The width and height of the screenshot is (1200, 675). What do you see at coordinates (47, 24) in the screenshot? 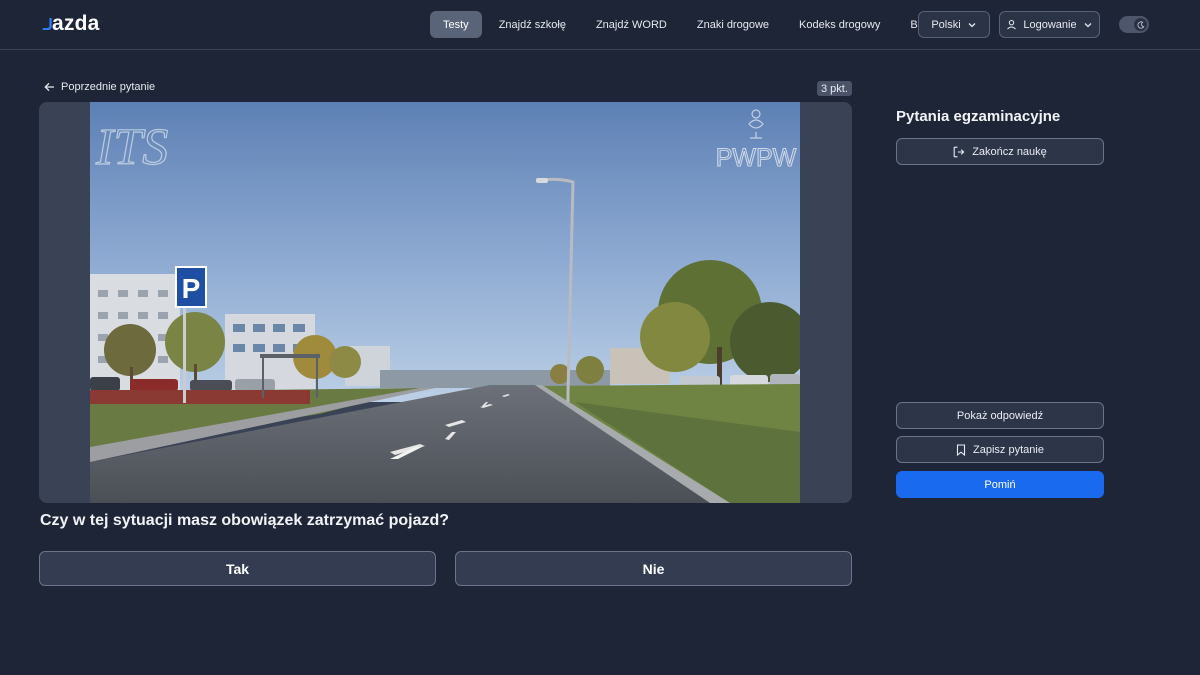
I see `logo-mark-icon` at bounding box center [47, 24].